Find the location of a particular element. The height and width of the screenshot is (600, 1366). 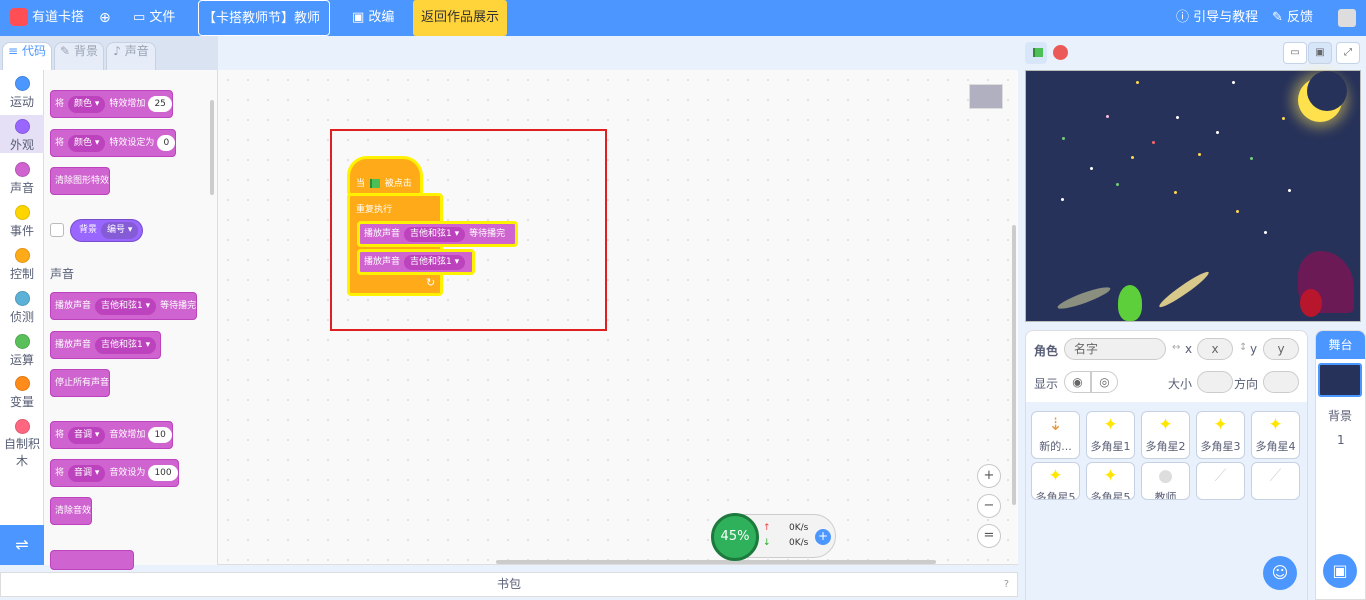

block-number-input: 100 is located at coordinates (163, 473).